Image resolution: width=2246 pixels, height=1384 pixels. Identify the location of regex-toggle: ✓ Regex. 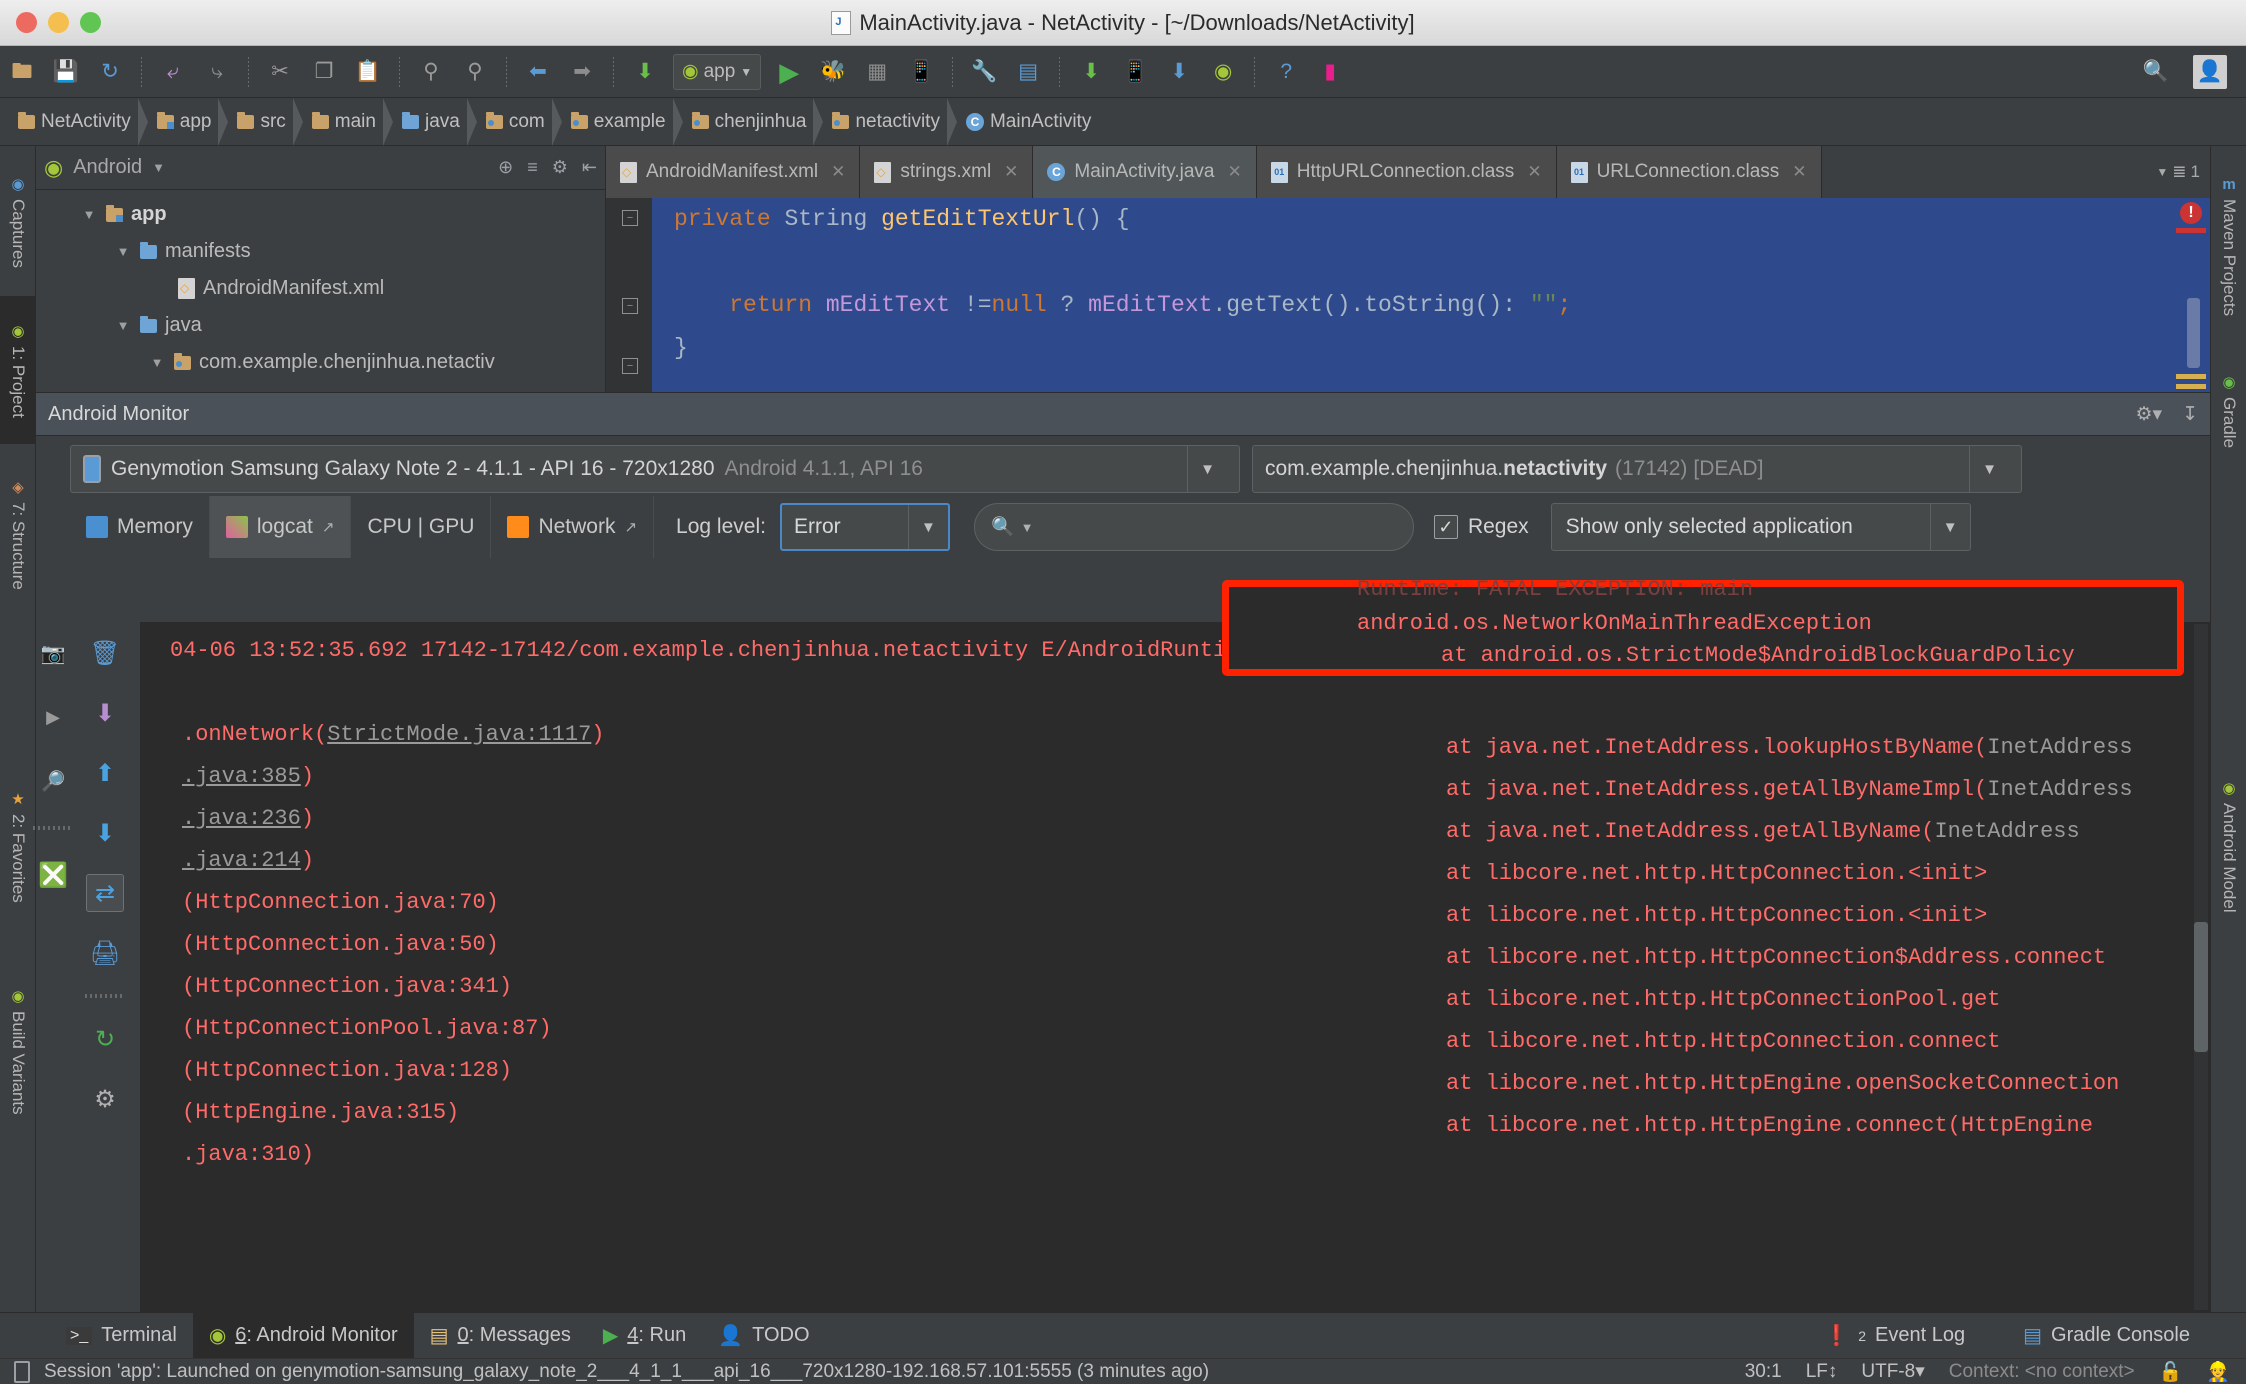
(1481, 527).